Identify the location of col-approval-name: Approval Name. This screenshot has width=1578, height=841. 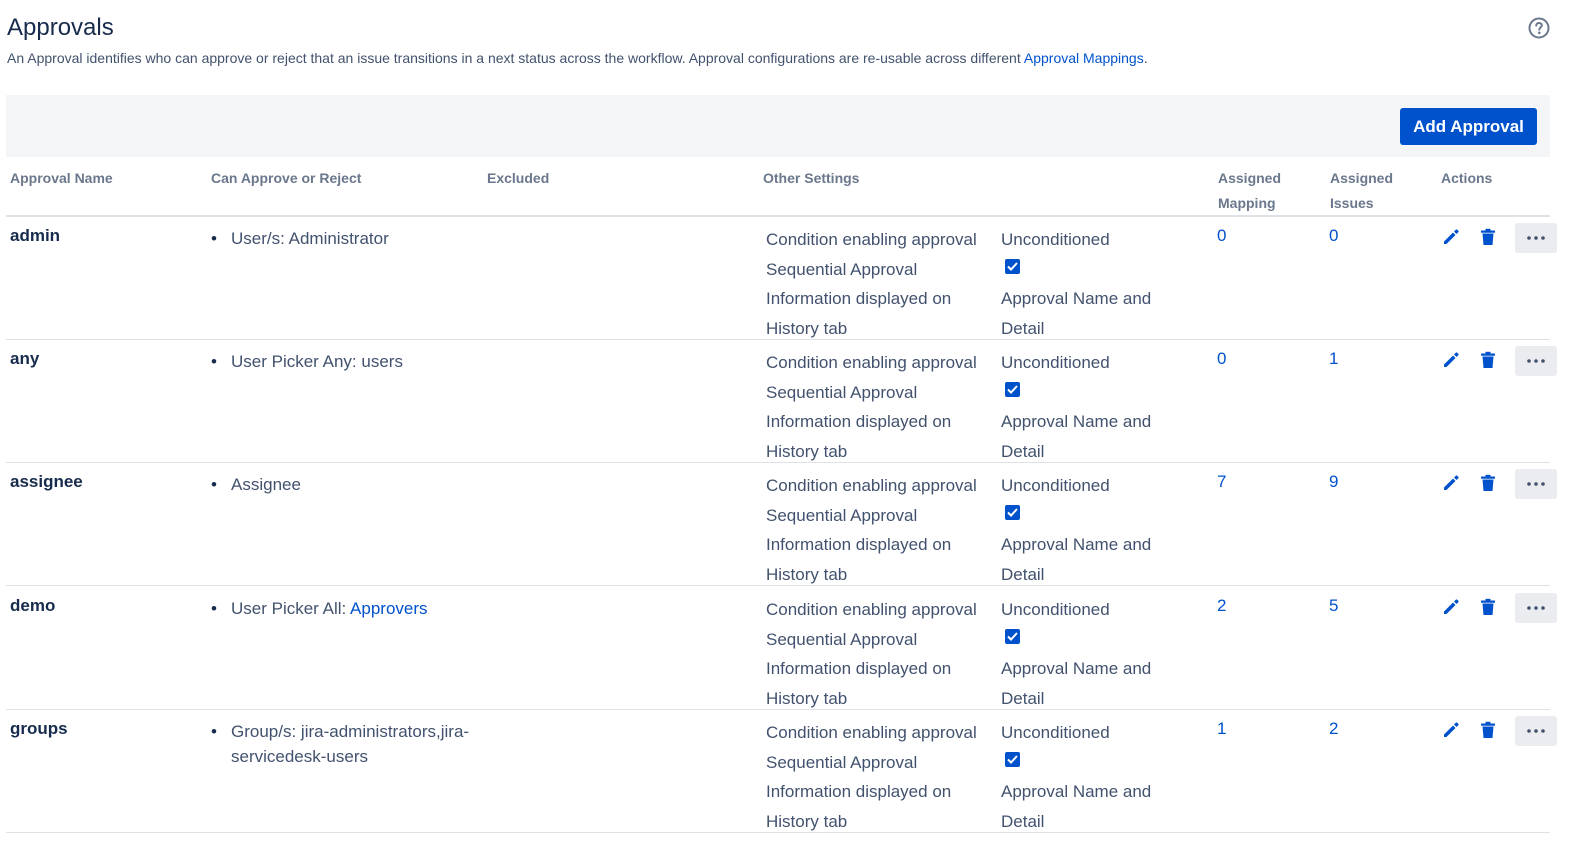
(61, 178).